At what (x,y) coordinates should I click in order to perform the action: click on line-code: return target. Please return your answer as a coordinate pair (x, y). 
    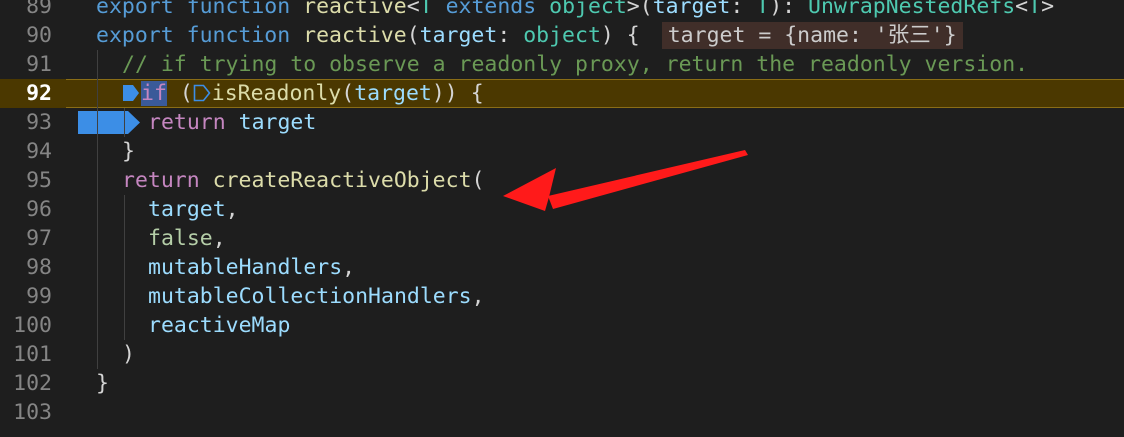
    Looking at the image, I should click on (232, 122).